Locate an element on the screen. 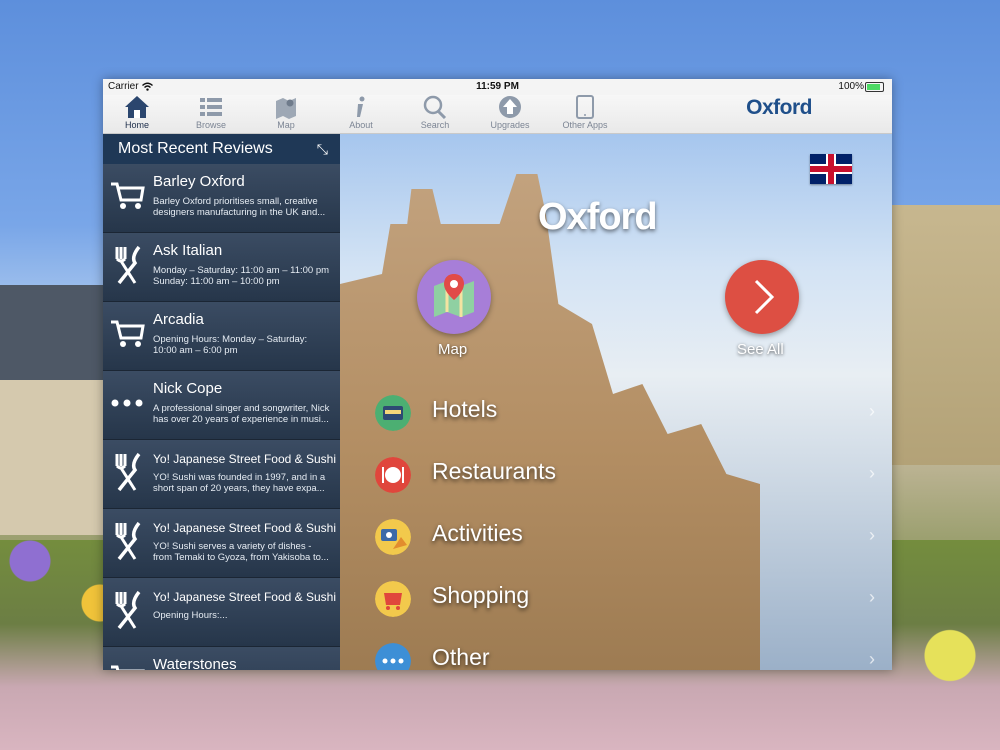 This screenshot has height=750, width=1000. more-icon is located at coordinates (127, 403).